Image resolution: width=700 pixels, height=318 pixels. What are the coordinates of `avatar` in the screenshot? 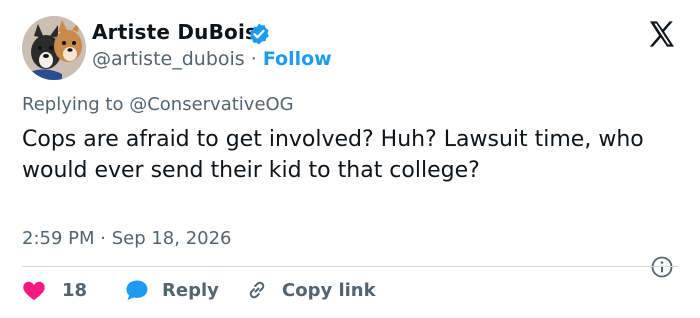 It's located at (54, 48).